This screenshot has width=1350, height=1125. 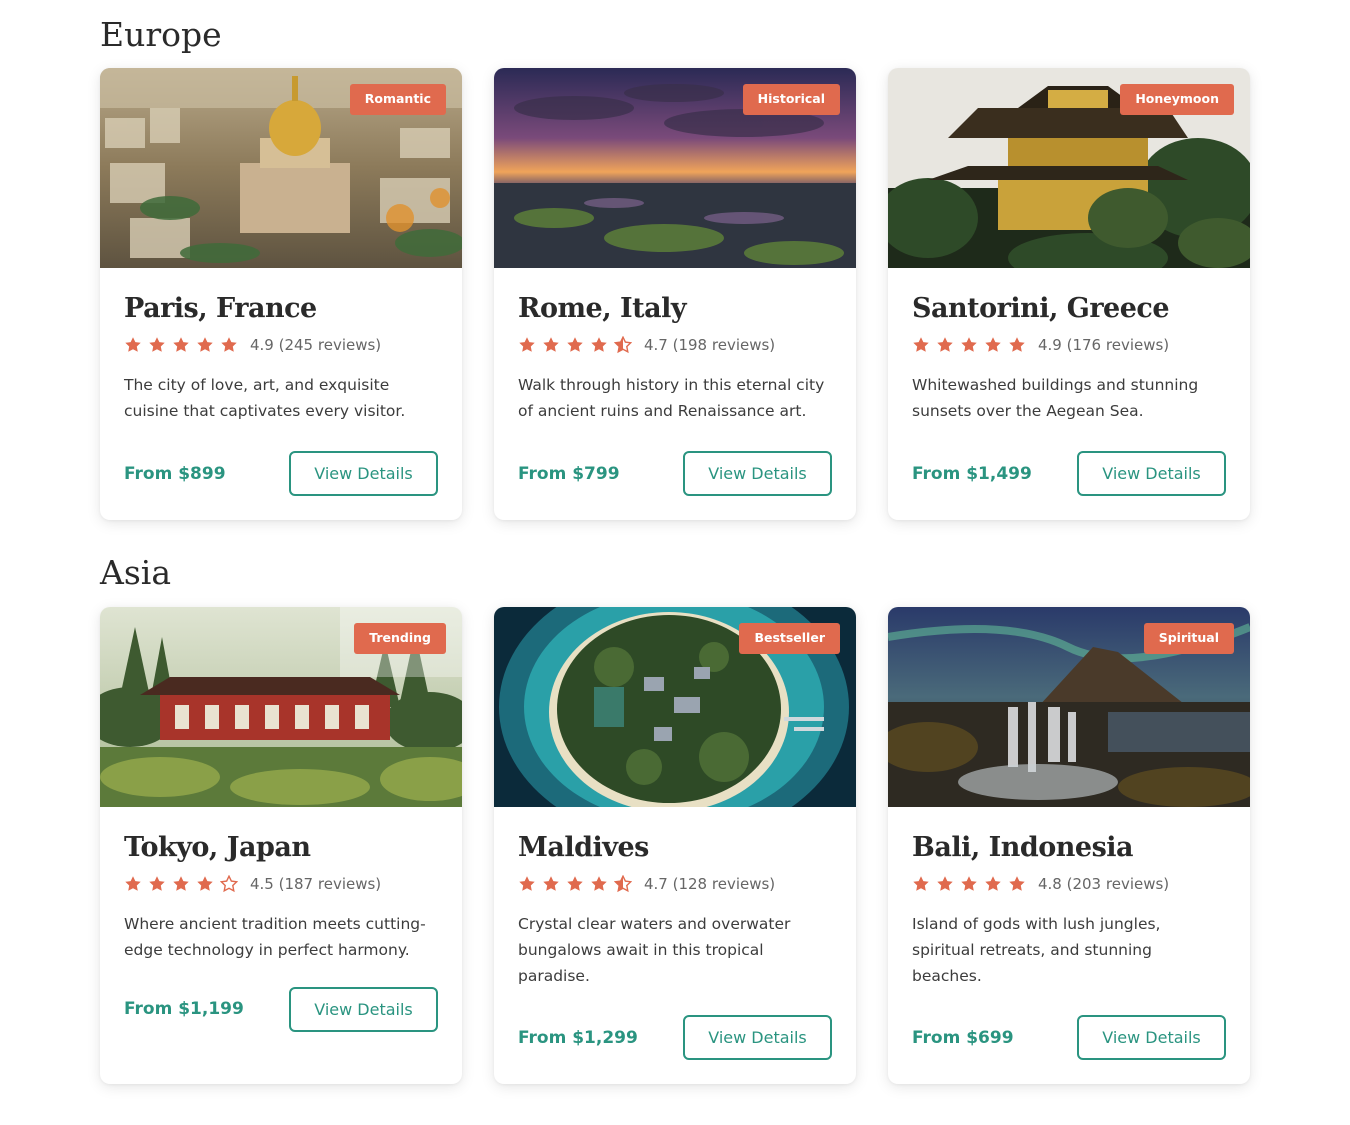 I want to click on price-label: From $1,299, so click(x=578, y=1037).